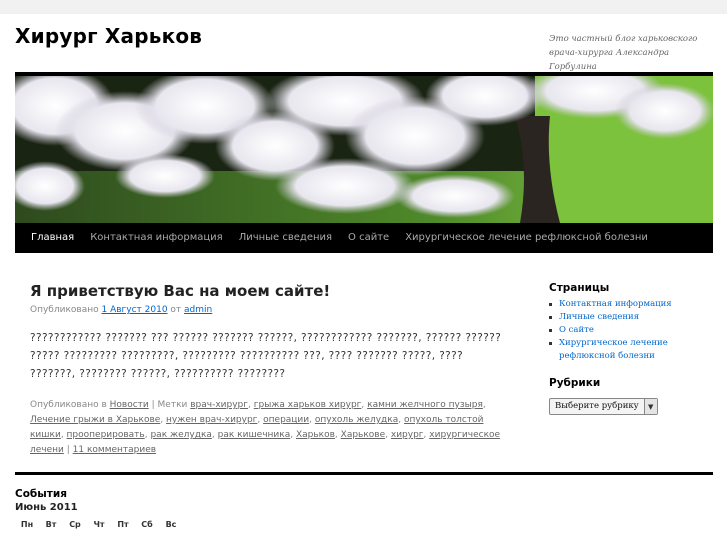  I want to click on post-foot-prefix: Опубликовано в, so click(68, 405).